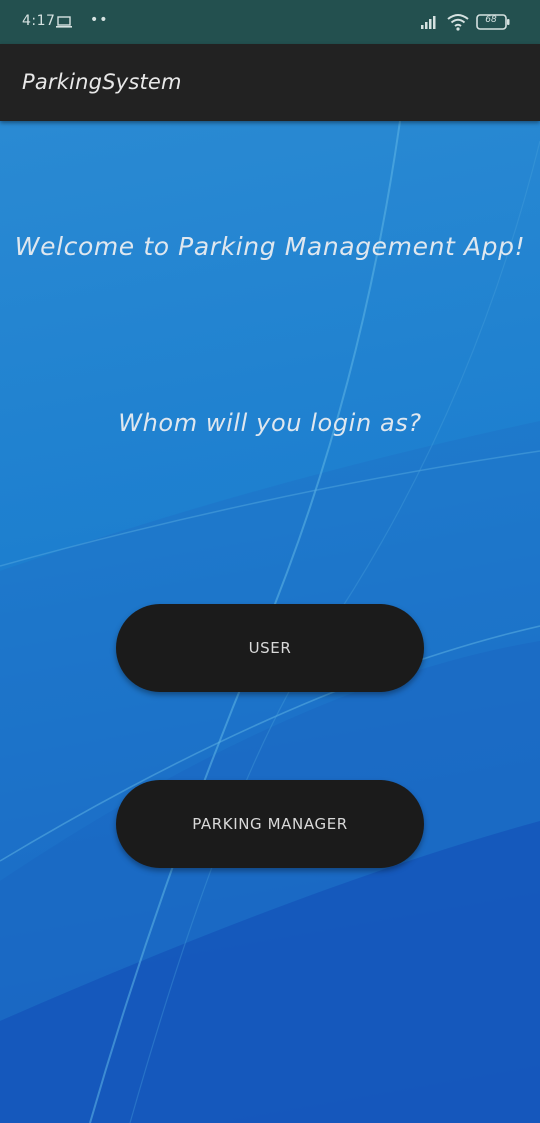 Image resolution: width=540 pixels, height=1123 pixels. Describe the element at coordinates (270, 423) in the screenshot. I see `login-question: Whom will you login as?` at that location.